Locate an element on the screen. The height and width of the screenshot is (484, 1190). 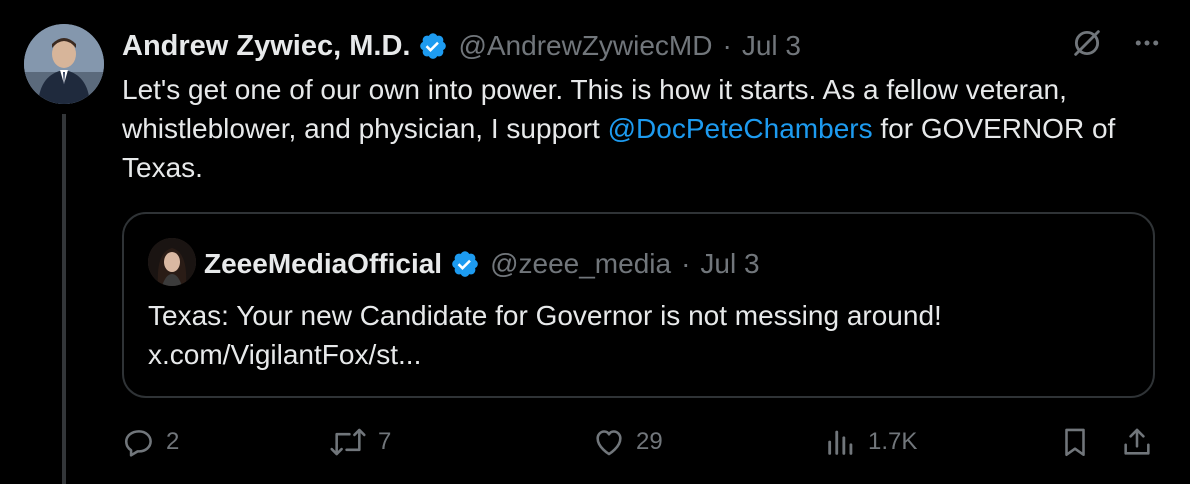
share-button is located at coordinates (1137, 442).